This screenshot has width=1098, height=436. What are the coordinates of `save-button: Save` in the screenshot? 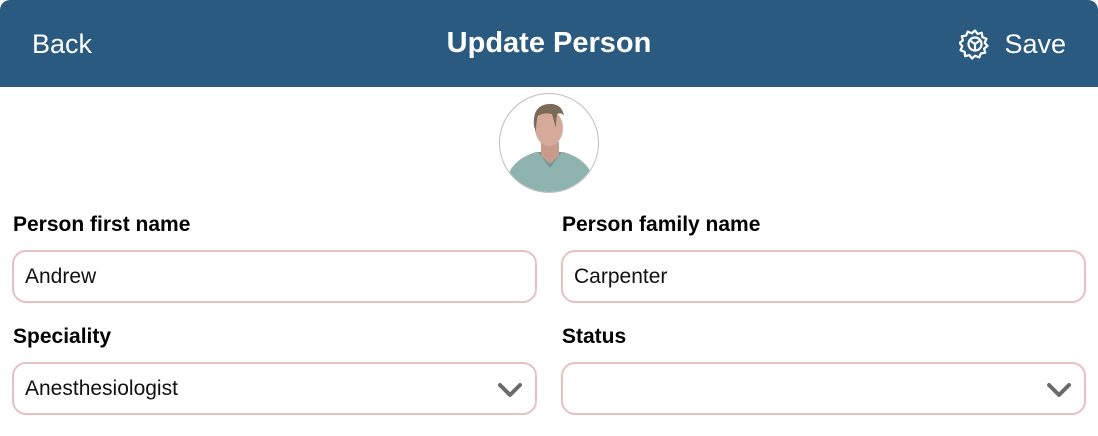 It's located at (1012, 44).